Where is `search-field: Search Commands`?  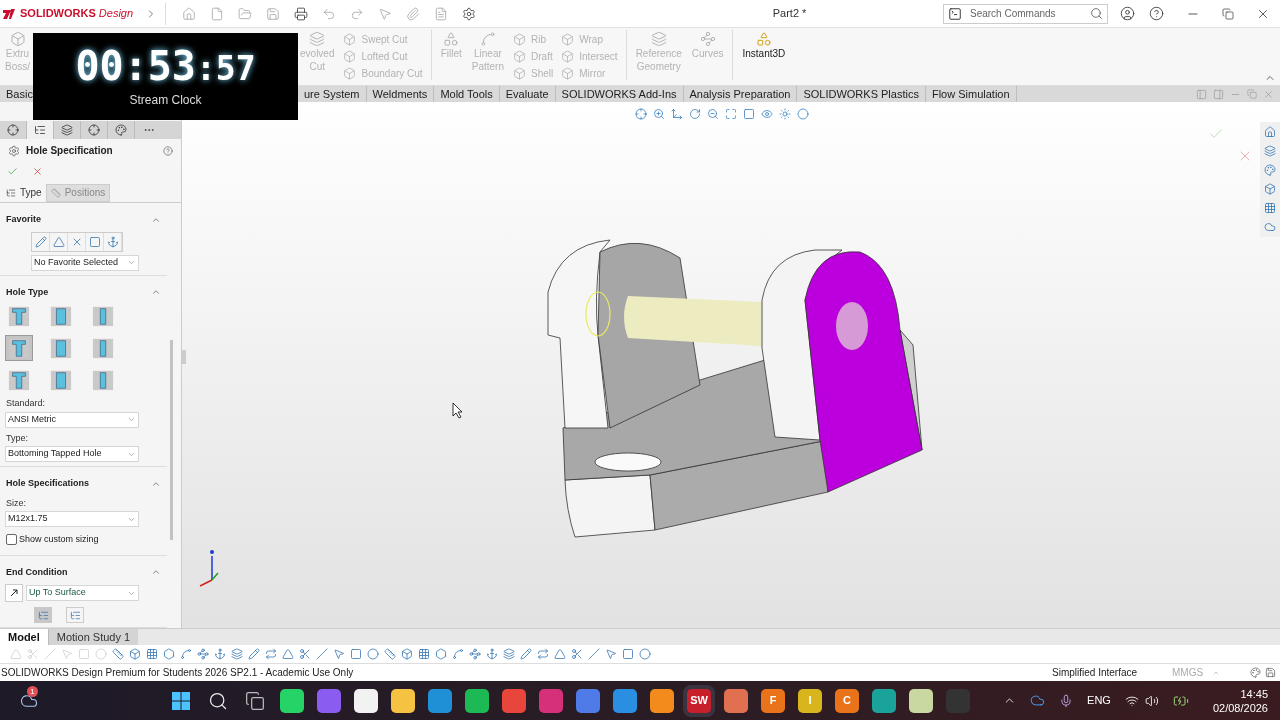 search-field: Search Commands is located at coordinates (1026, 13).